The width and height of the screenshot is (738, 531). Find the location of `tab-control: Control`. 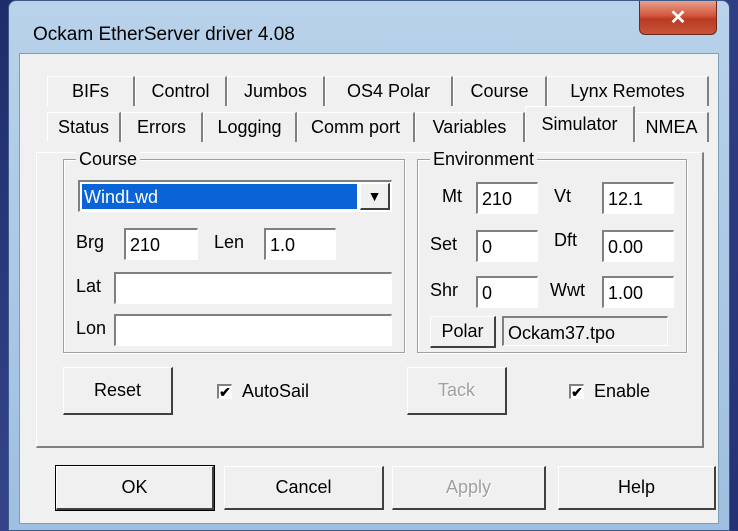

tab-control: Control is located at coordinates (181, 91).